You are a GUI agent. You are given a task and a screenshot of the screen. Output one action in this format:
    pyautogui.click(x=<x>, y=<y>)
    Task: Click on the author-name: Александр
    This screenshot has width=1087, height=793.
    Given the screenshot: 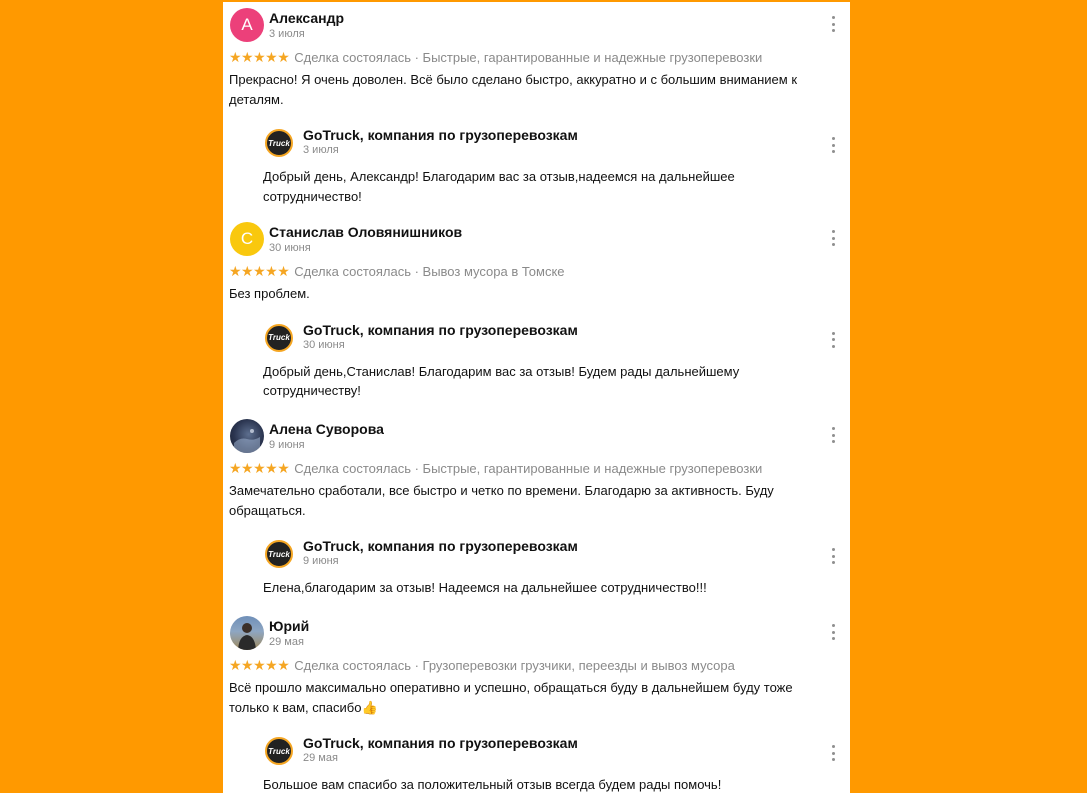 What is the action you would take?
    pyautogui.click(x=306, y=18)
    